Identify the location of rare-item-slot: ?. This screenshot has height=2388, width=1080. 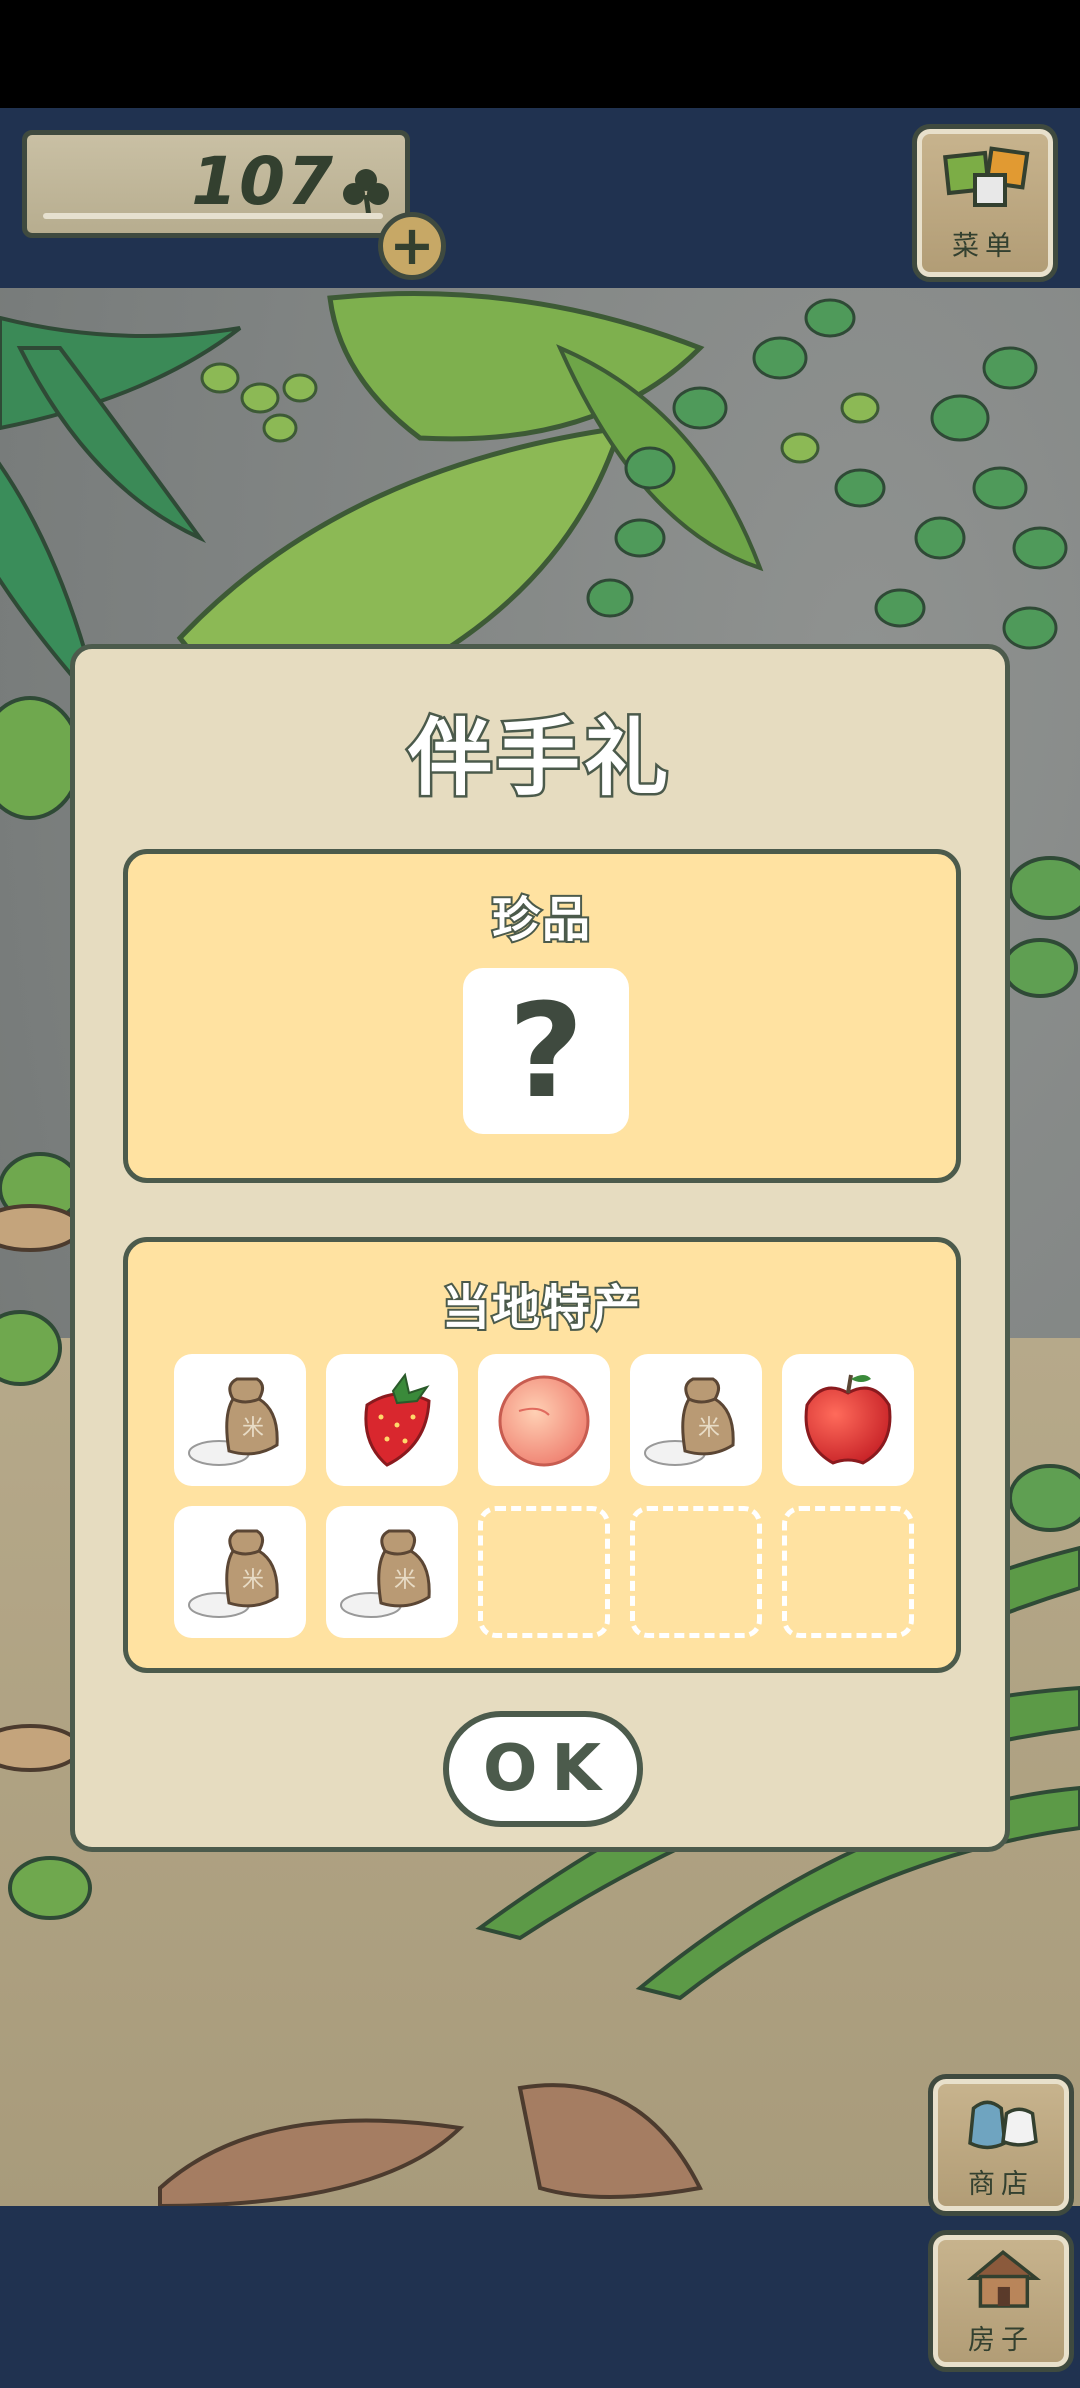
(546, 1051).